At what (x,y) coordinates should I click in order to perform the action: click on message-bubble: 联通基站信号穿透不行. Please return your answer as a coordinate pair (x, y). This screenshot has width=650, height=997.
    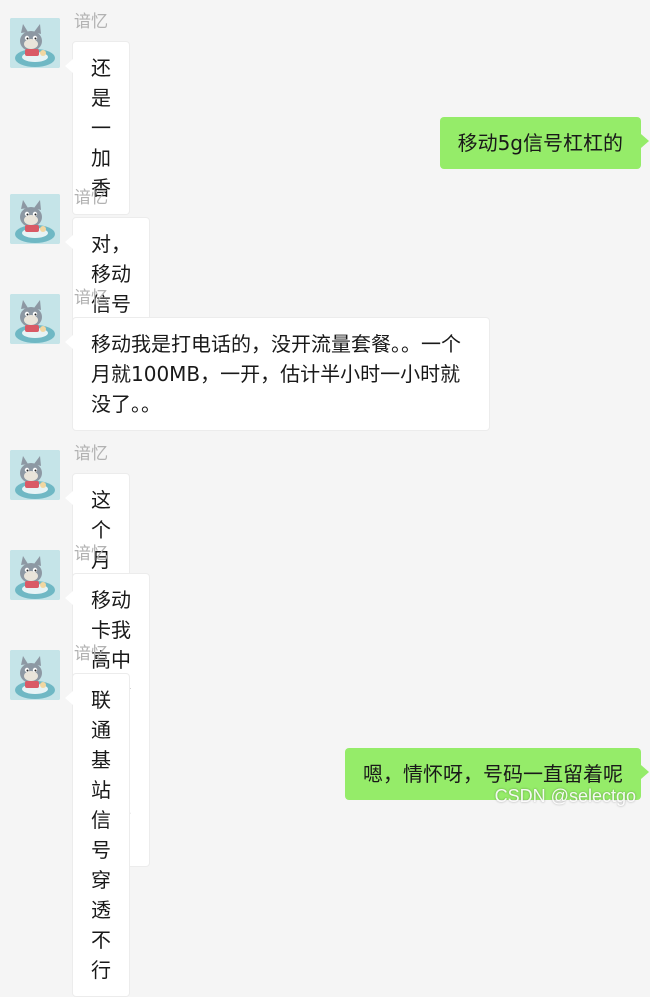
    Looking at the image, I should click on (97, 835).